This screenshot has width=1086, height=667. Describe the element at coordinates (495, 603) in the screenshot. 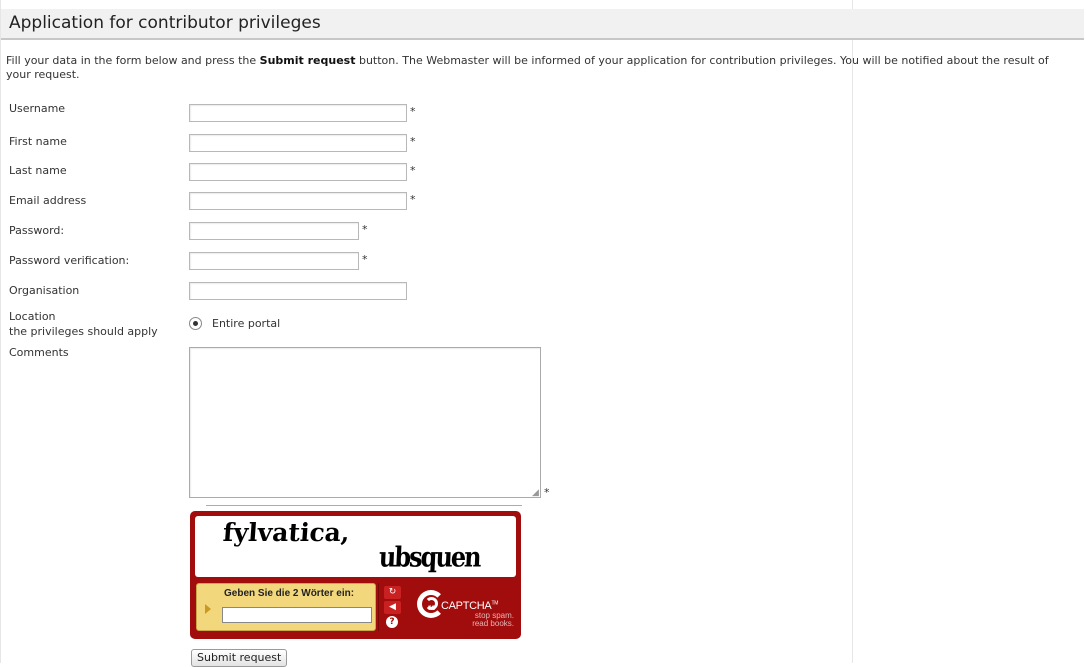

I see `recaptcha-trademark: TM` at that location.